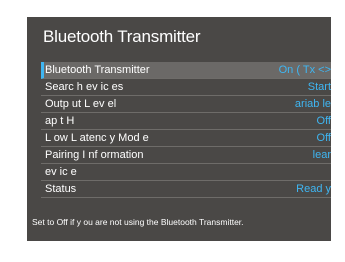 The width and height of the screenshot is (345, 262). What do you see at coordinates (186, 172) in the screenshot?
I see `setting-row-device: ev ic e` at bounding box center [186, 172].